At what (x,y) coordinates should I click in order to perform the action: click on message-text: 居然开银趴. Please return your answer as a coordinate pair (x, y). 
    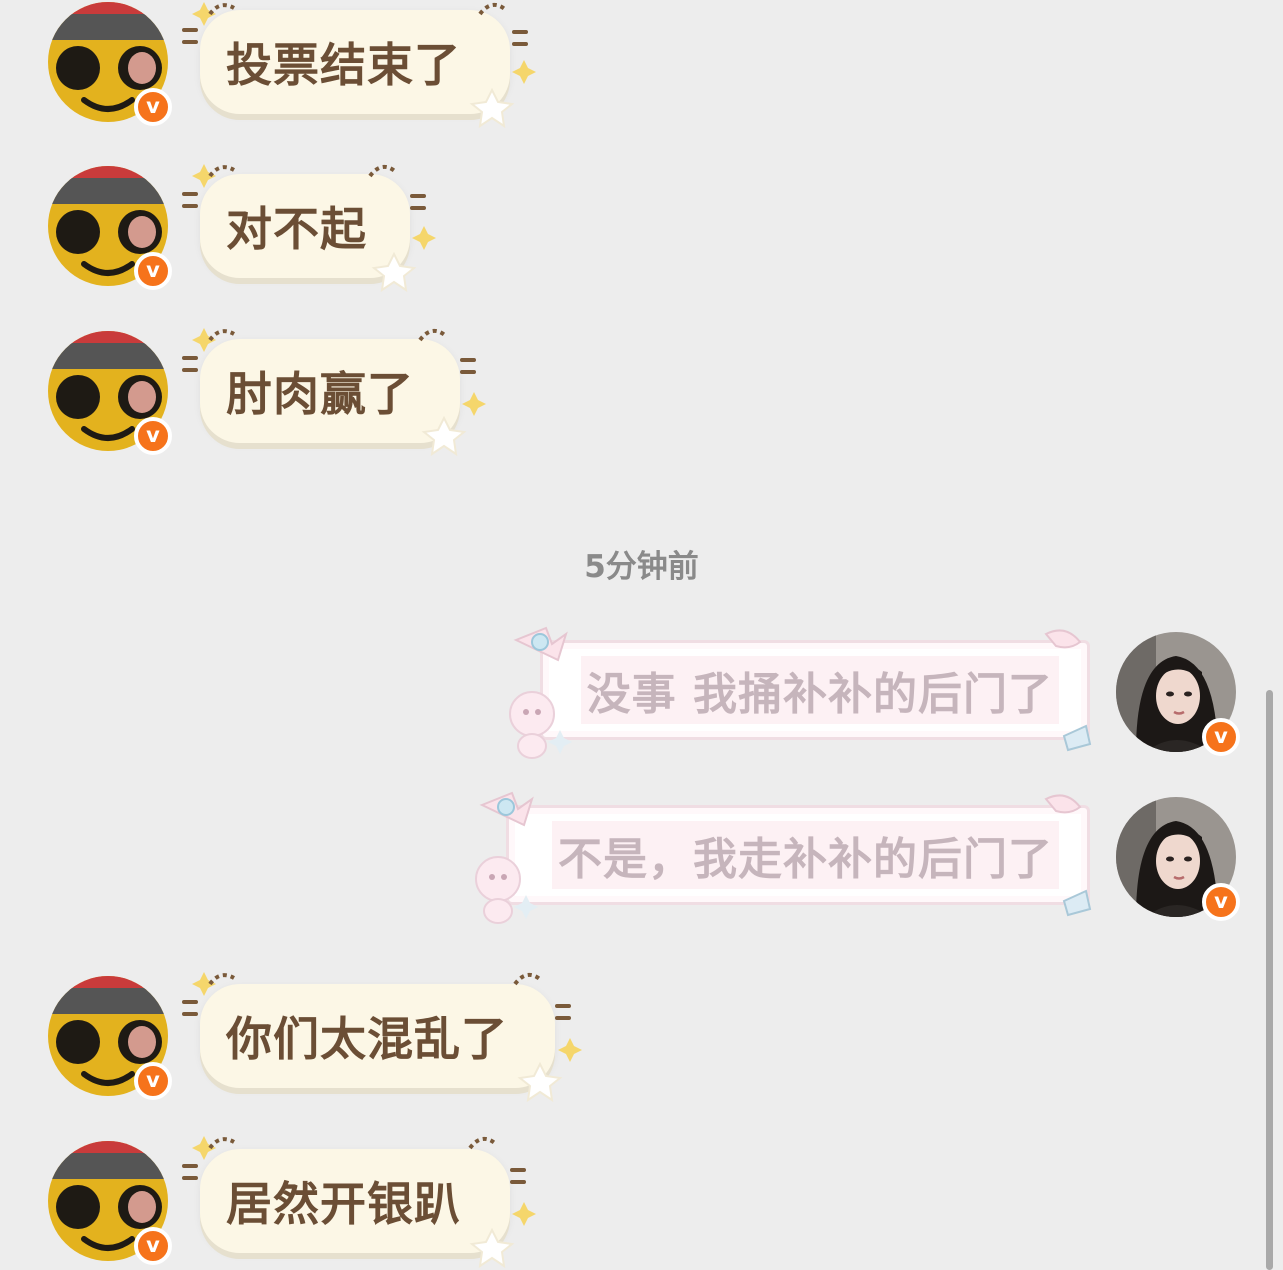
    Looking at the image, I should click on (343, 1204).